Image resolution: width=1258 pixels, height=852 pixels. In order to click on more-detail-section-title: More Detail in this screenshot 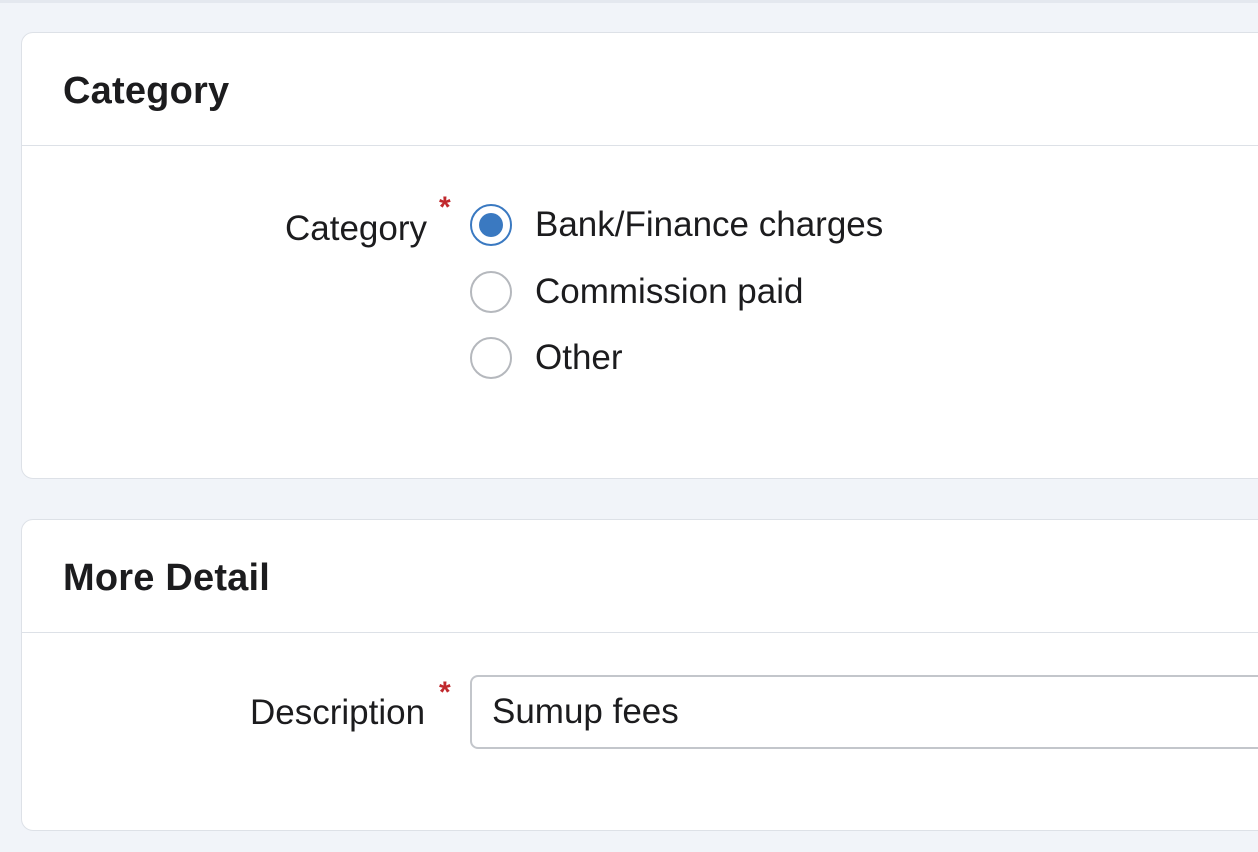, I will do `click(167, 578)`.